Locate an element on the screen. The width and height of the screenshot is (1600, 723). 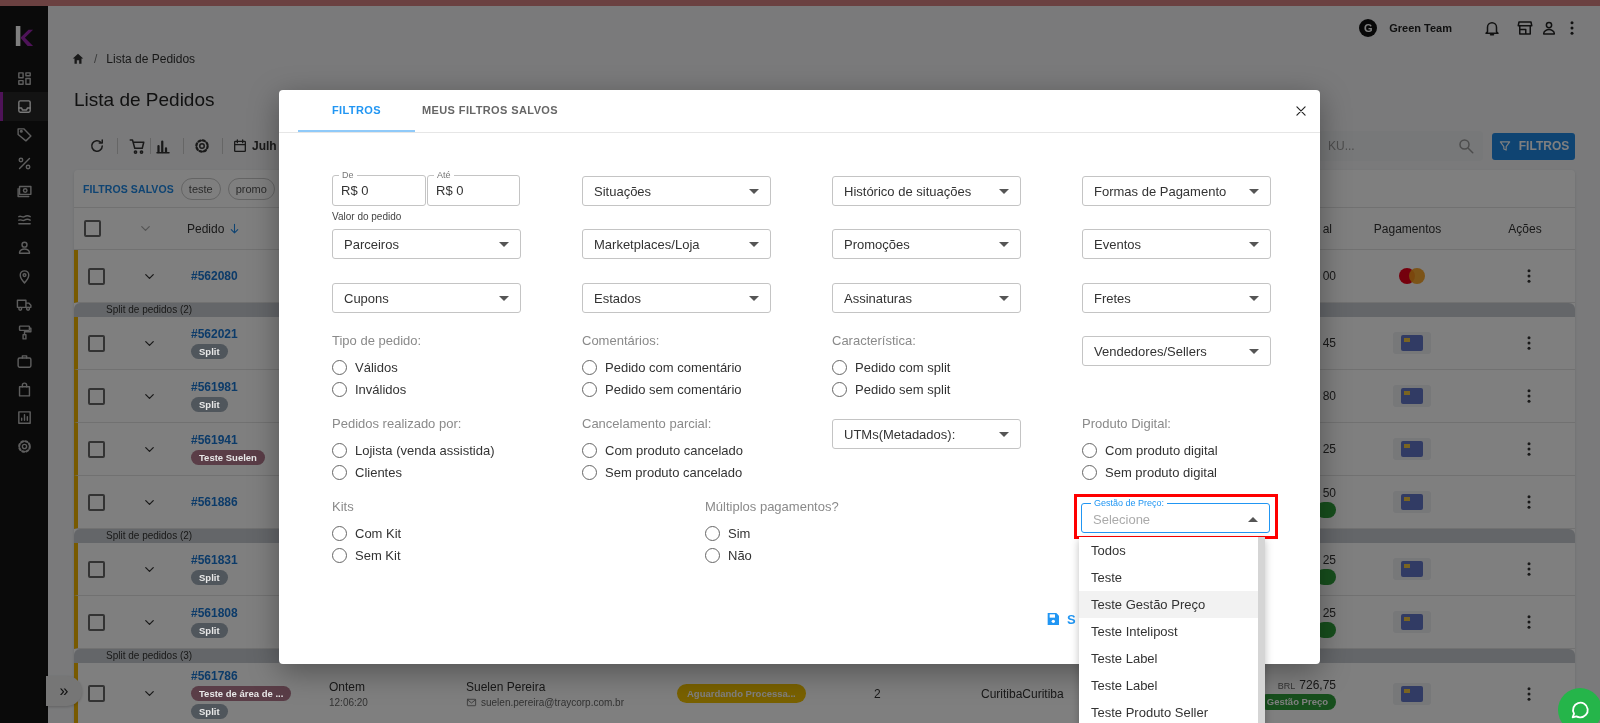
cart-icon is located at coordinates (137, 146).